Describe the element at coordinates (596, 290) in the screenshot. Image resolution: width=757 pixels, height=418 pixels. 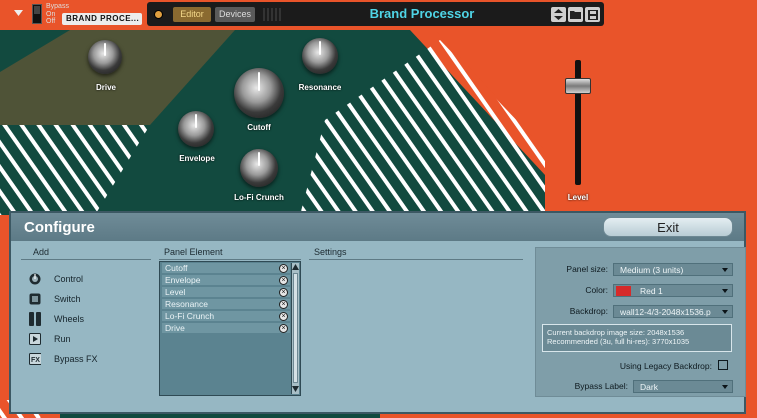
I see `color-label: Color:` at that location.